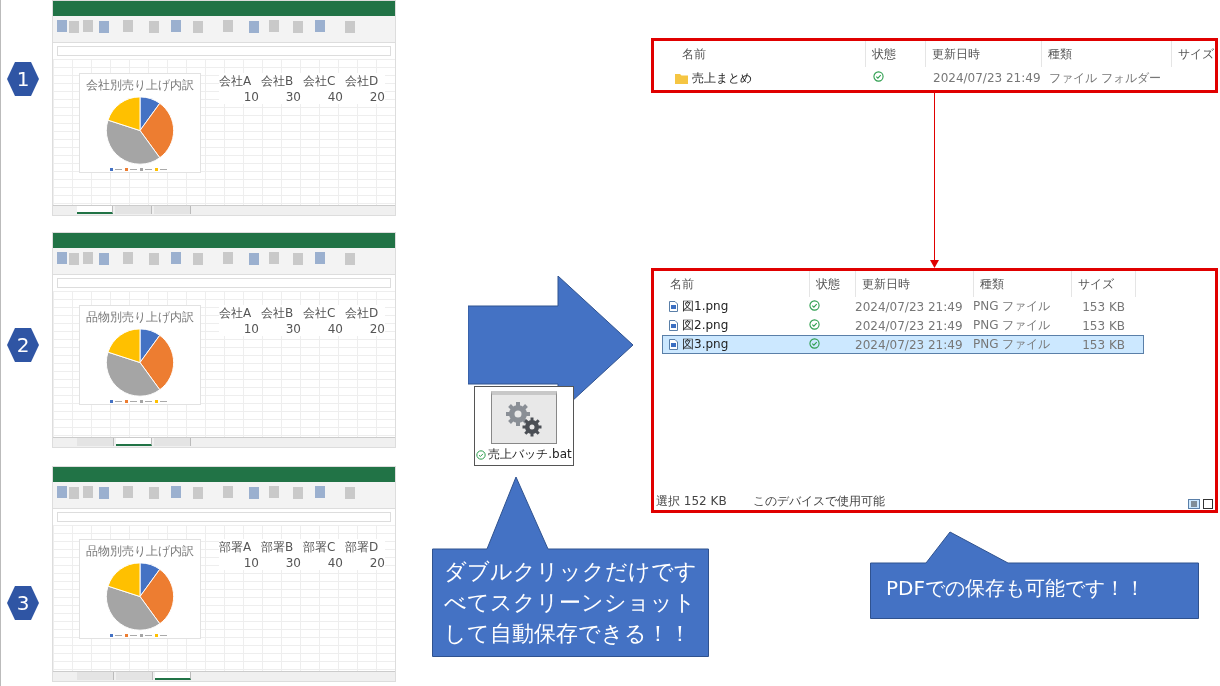 The image size is (1220, 686). Describe the element at coordinates (320, 547) in the screenshot. I see `table-cell-text: 部署C` at that location.